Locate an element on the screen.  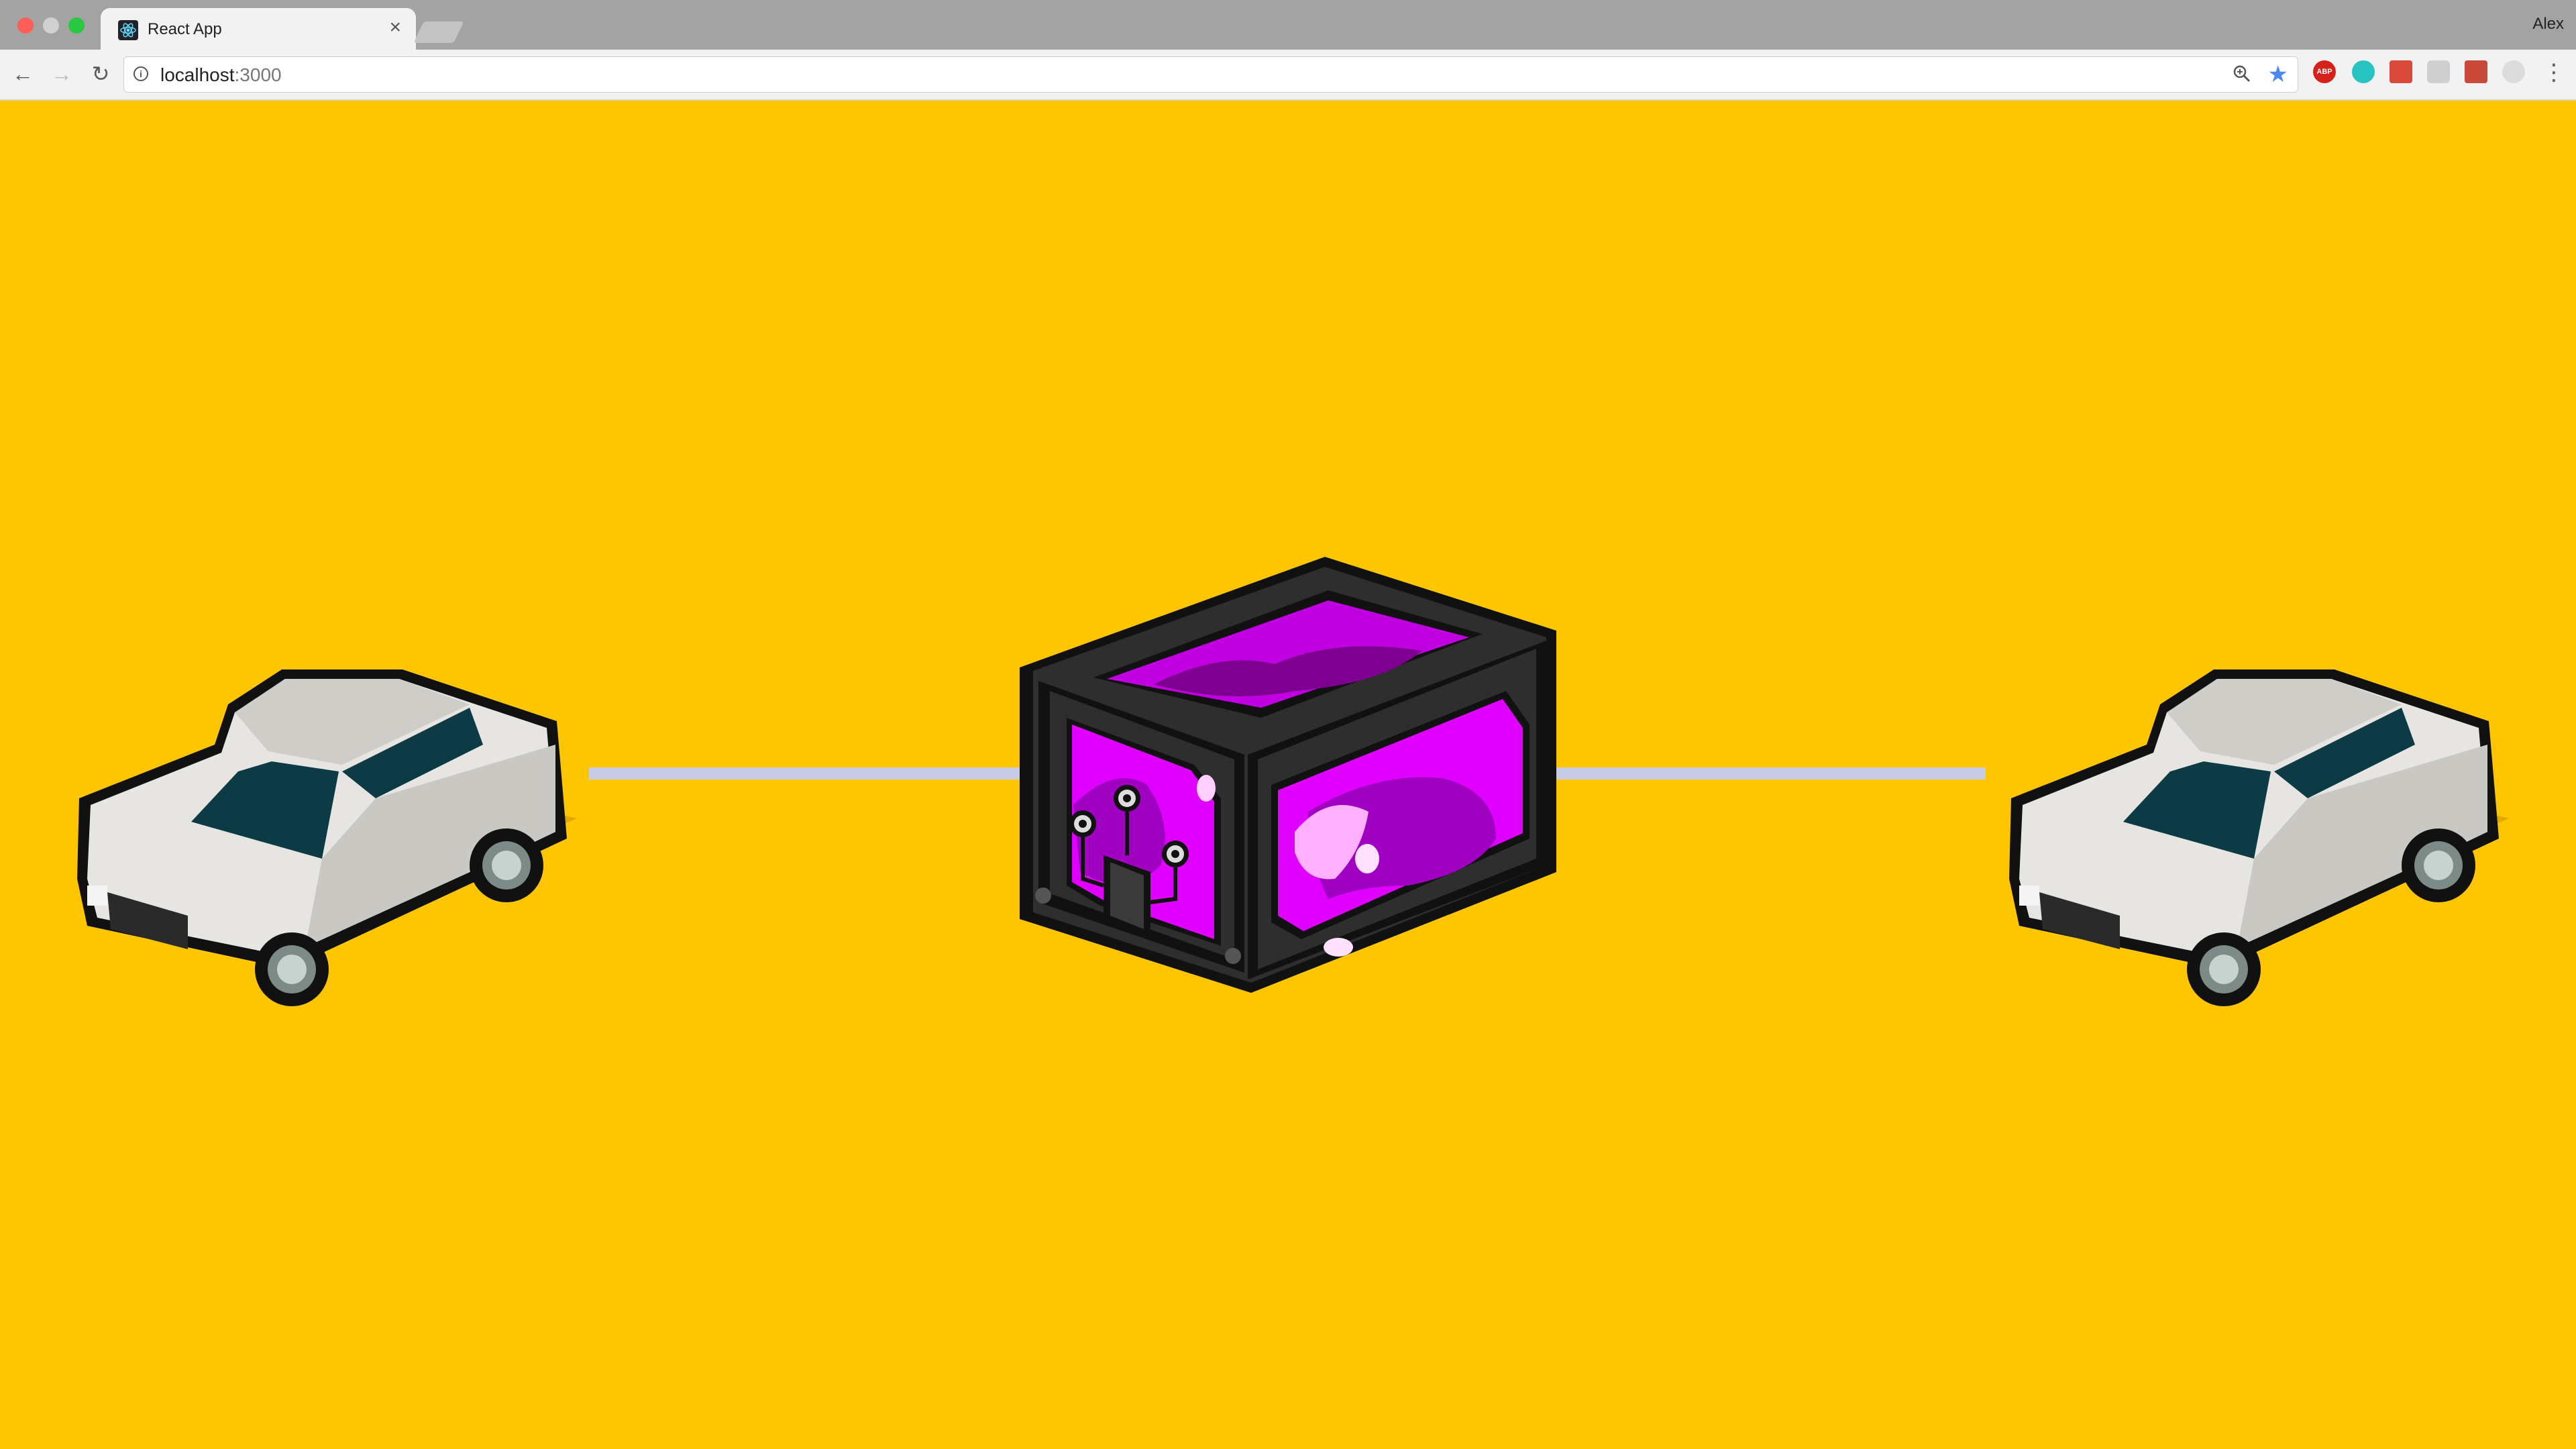
browser-menu-icon: ⋮ is located at coordinates (2553, 72).